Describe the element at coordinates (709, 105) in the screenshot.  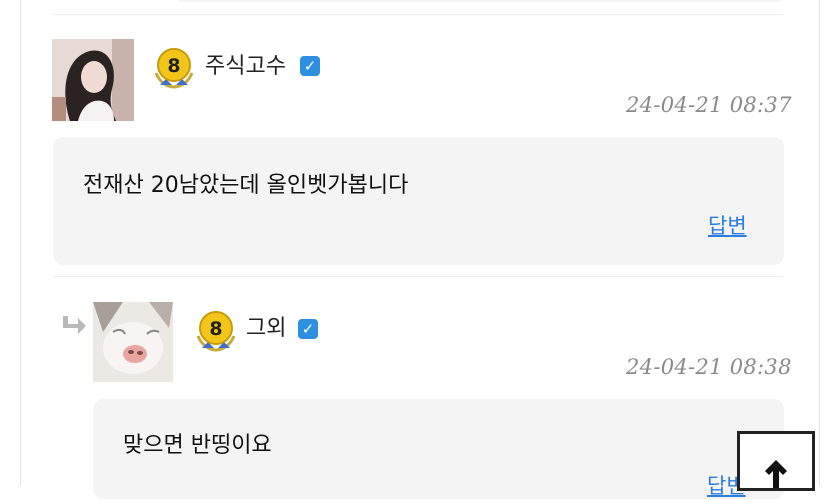
I see `comment-timestamp: 24-04-21 08:37` at that location.